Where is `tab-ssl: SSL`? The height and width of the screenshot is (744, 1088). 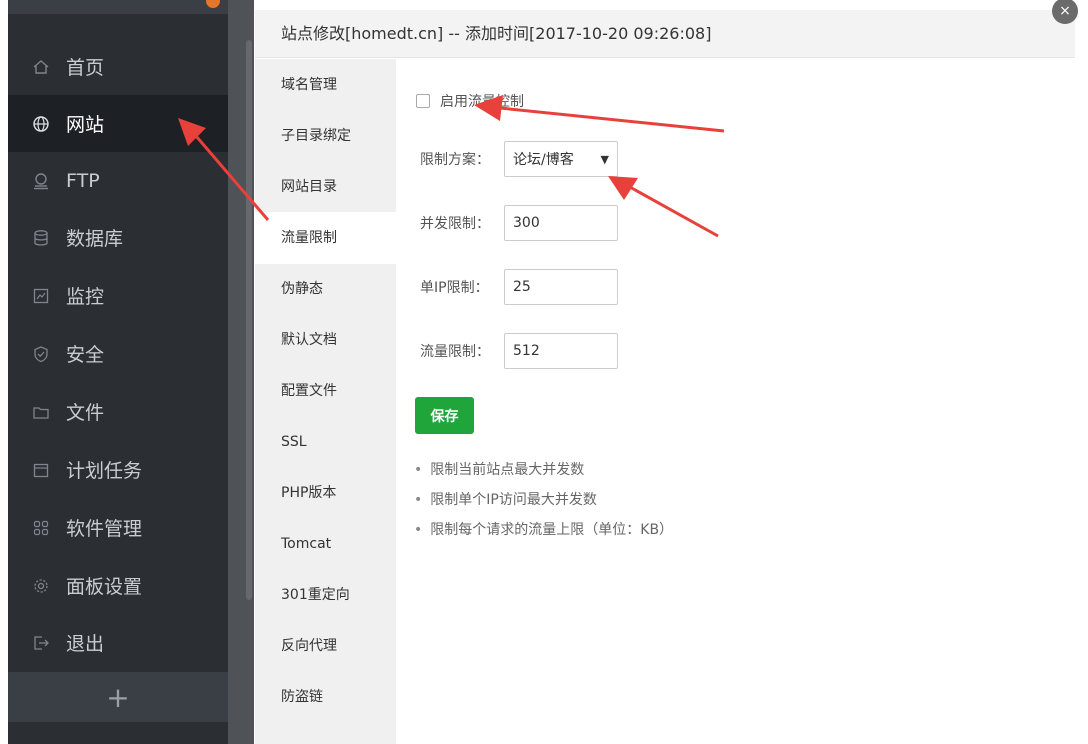
tab-ssl: SSL is located at coordinates (325, 442).